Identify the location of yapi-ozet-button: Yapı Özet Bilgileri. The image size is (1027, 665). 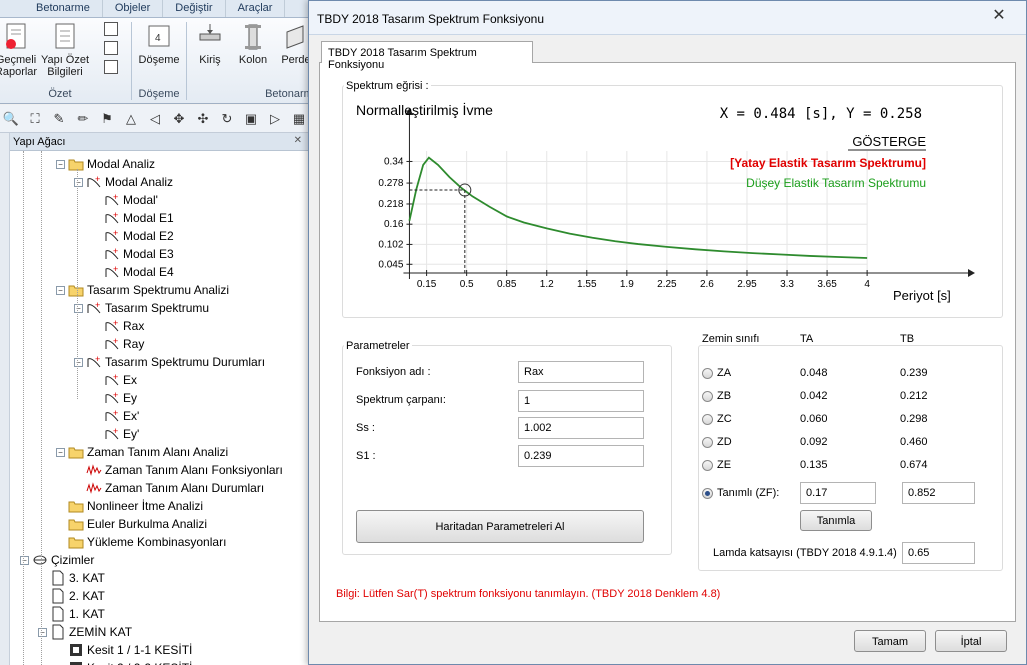
(65, 50).